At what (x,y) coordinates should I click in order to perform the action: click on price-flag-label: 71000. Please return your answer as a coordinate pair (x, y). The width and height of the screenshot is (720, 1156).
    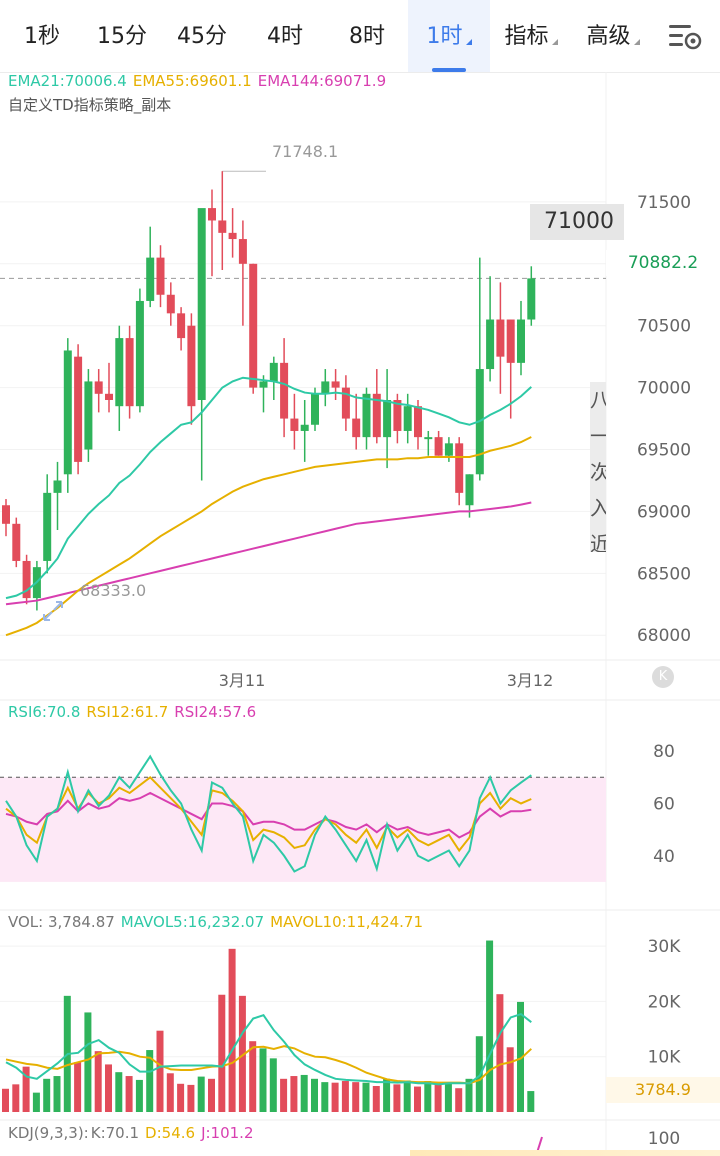
    Looking at the image, I should click on (577, 222).